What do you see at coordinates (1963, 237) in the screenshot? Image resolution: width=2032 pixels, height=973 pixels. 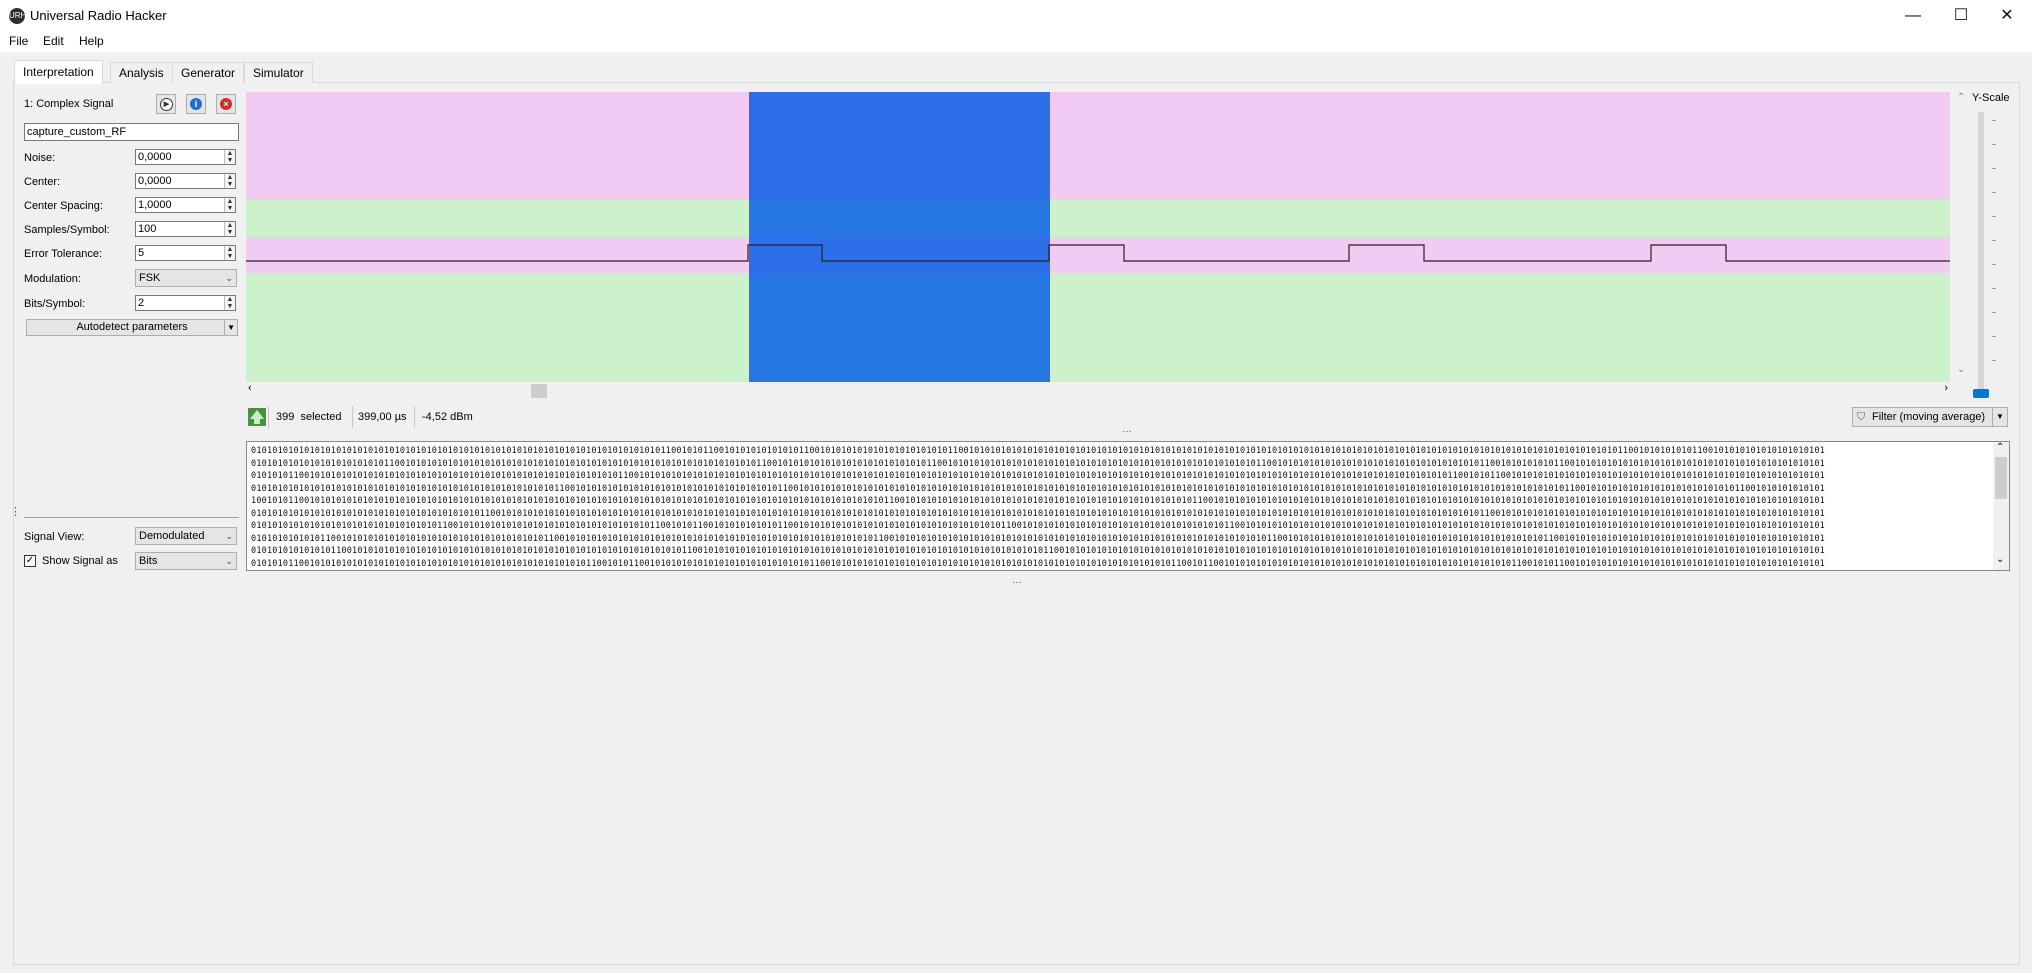 I see `signal-vertical-scrollbar: ⌃ ⌄` at bounding box center [1963, 237].